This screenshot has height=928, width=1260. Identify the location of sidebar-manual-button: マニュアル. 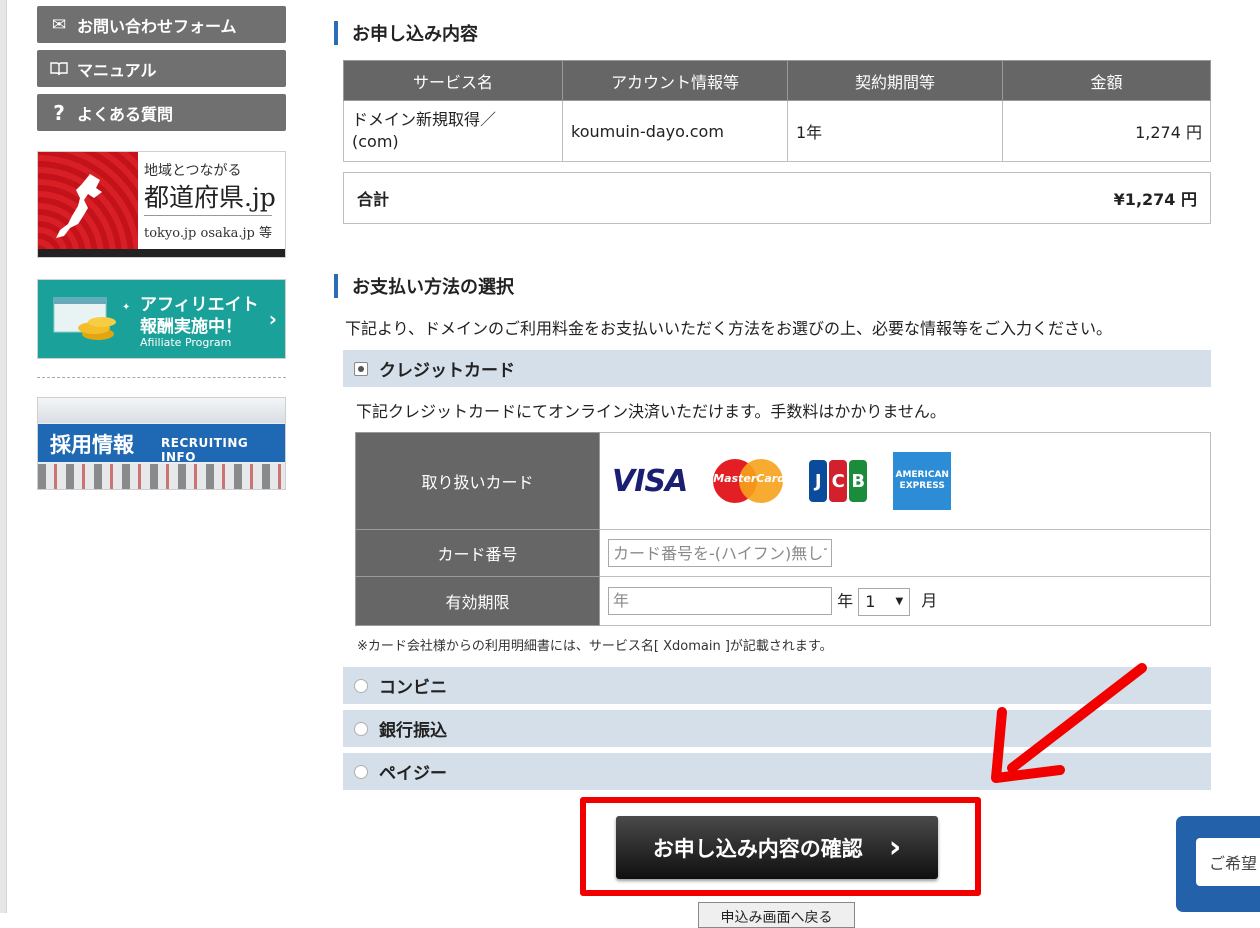
(161, 68).